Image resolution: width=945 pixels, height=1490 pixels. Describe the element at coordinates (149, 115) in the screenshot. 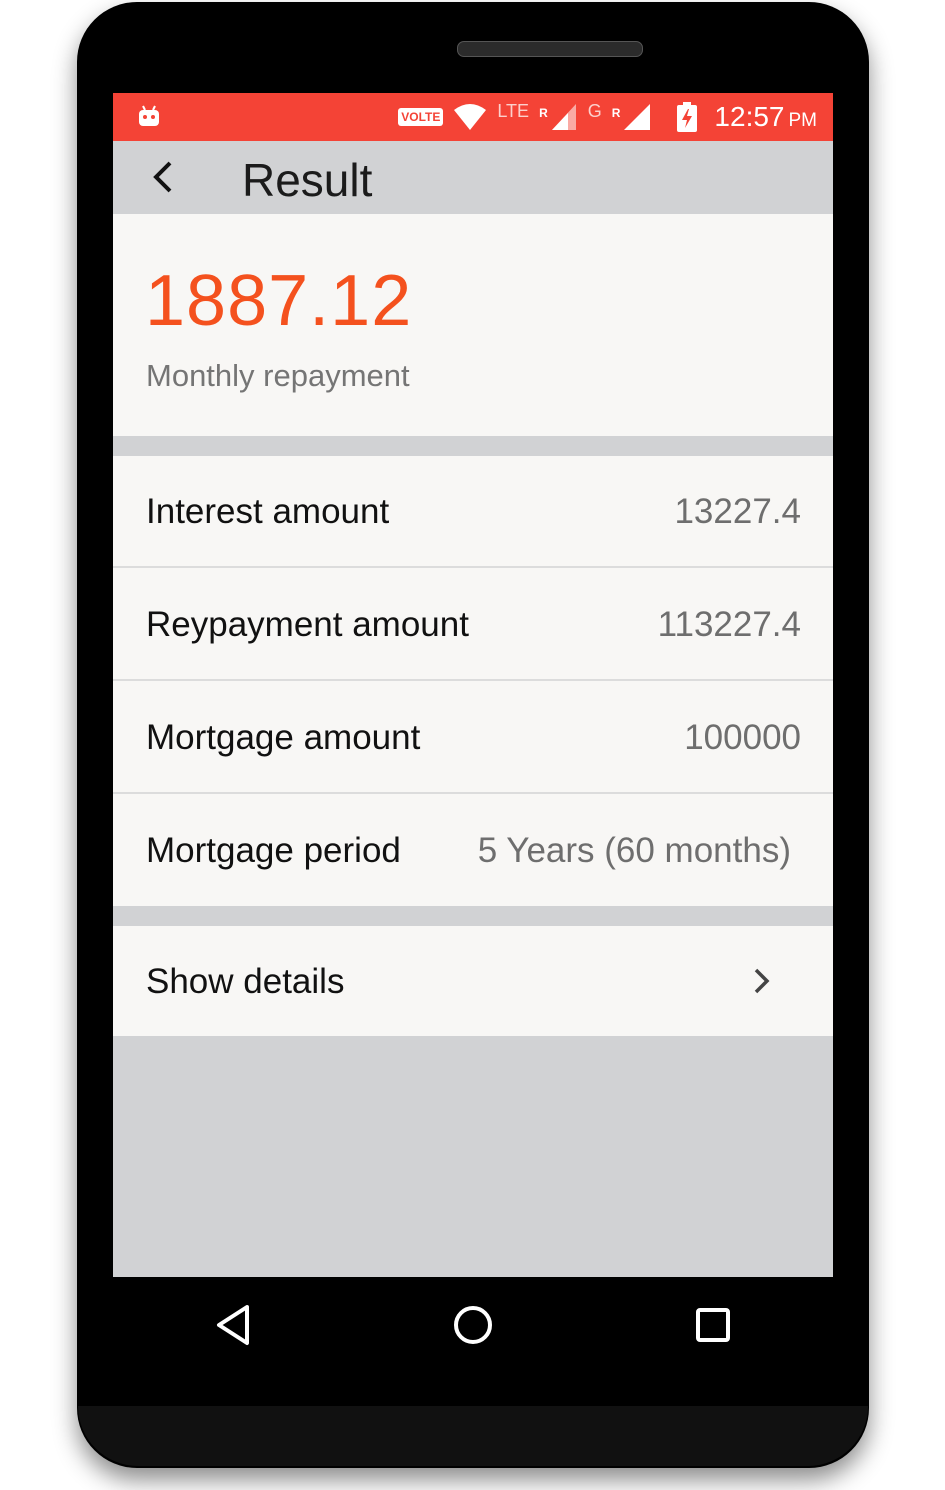

I see `android-notification-icon` at that location.